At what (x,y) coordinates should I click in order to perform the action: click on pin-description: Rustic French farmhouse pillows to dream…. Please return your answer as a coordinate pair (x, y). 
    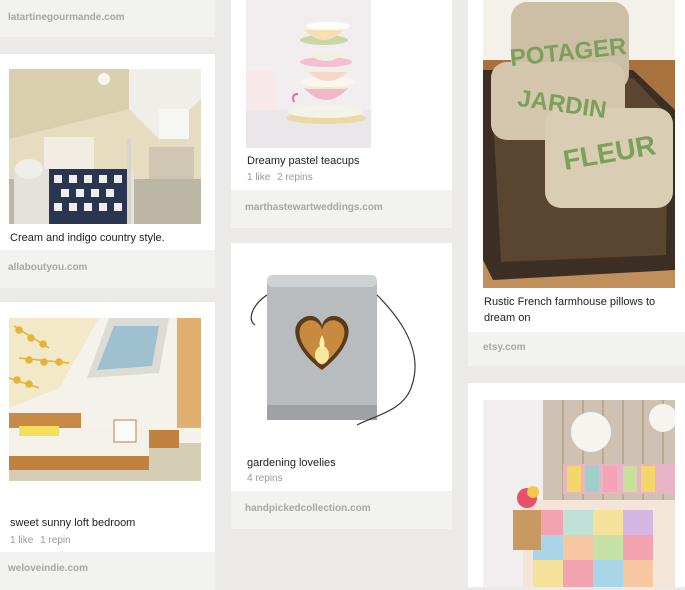
    Looking at the image, I should click on (570, 310).